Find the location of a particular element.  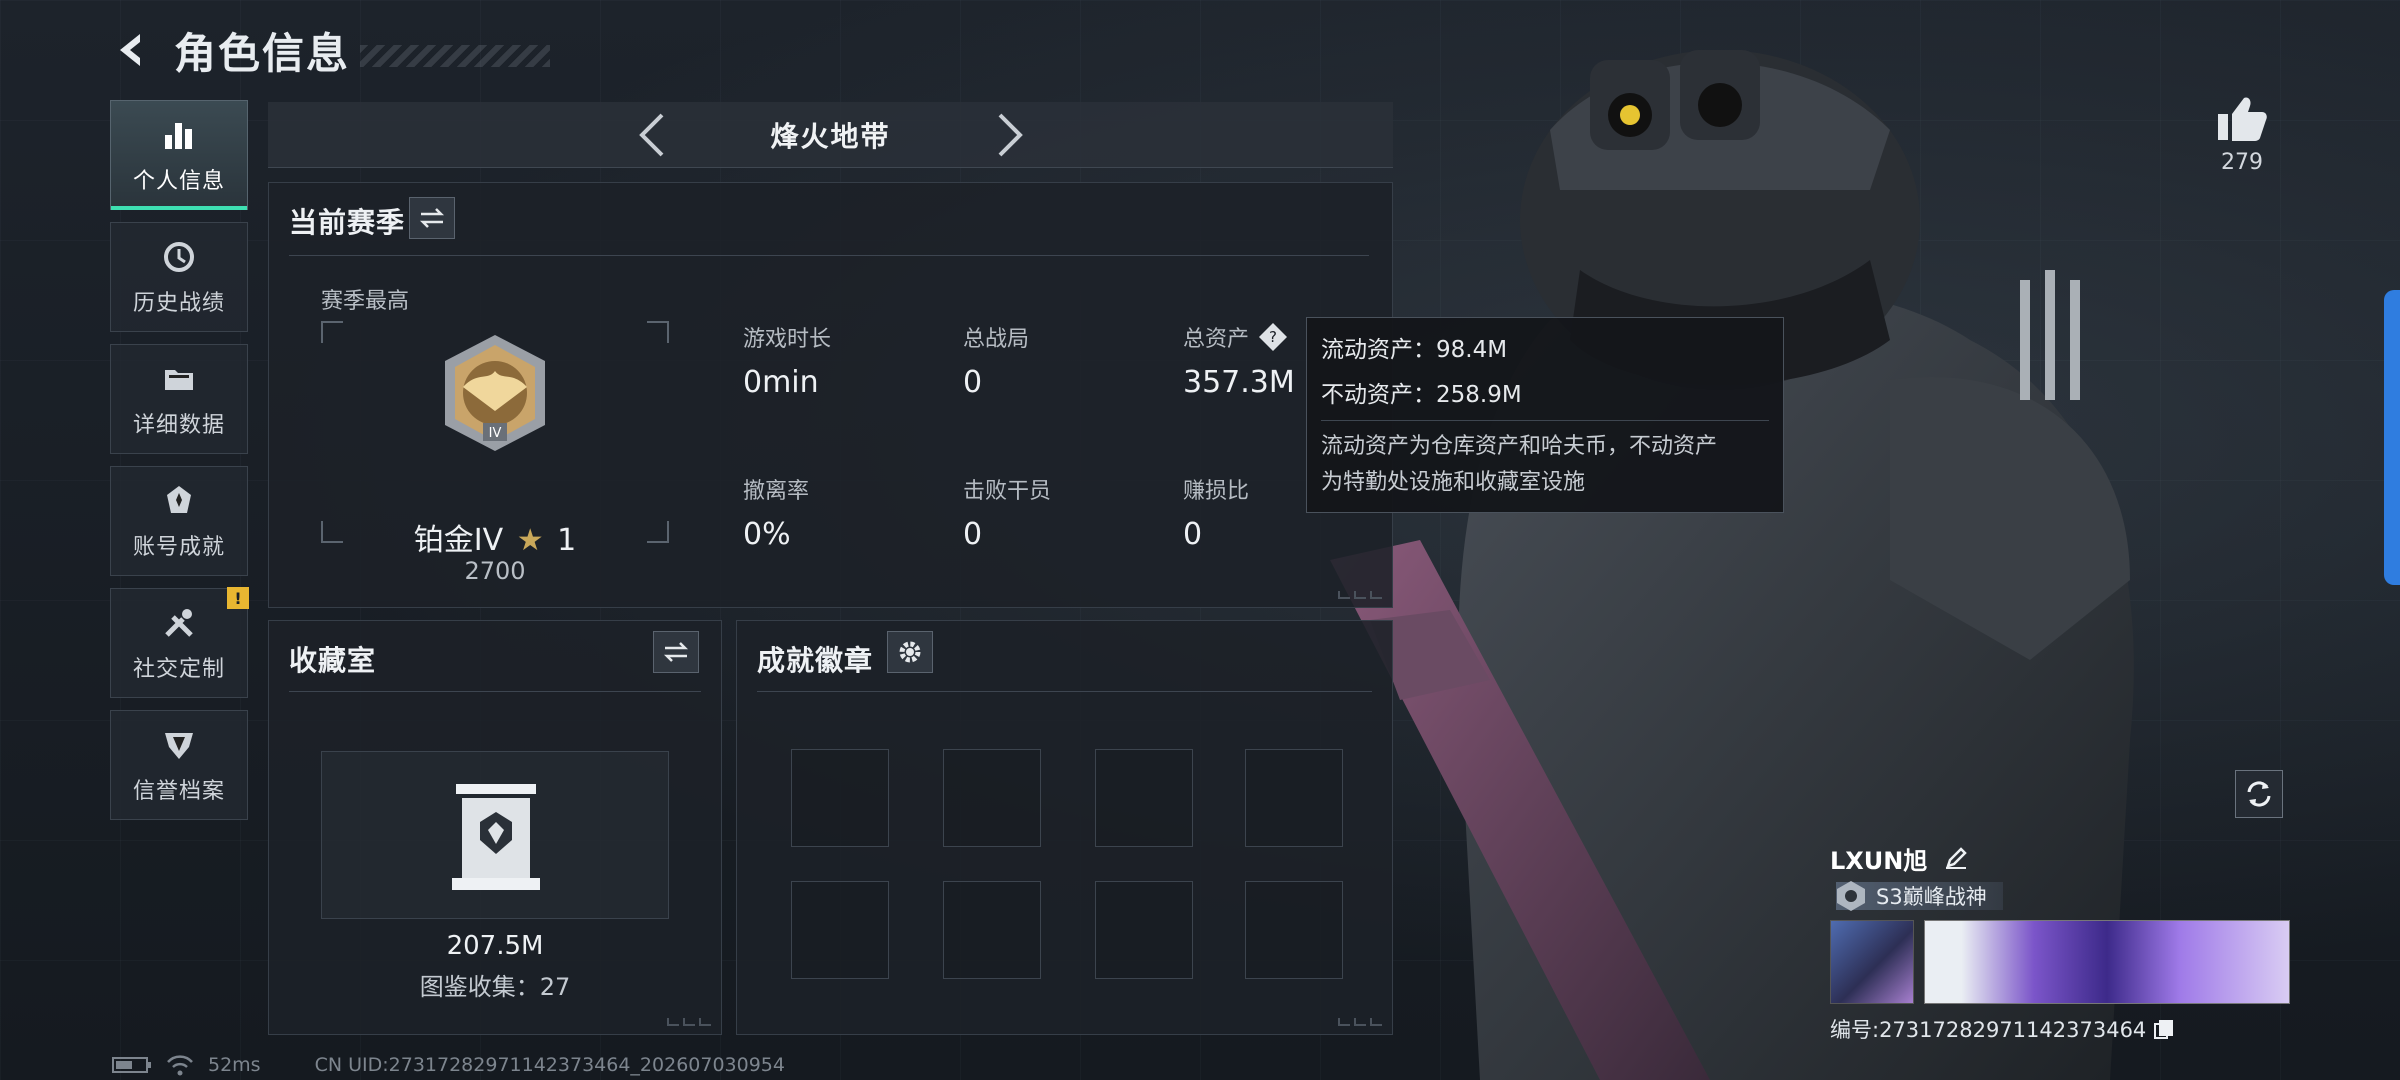

bar-chart-icon is located at coordinates (179, 135).